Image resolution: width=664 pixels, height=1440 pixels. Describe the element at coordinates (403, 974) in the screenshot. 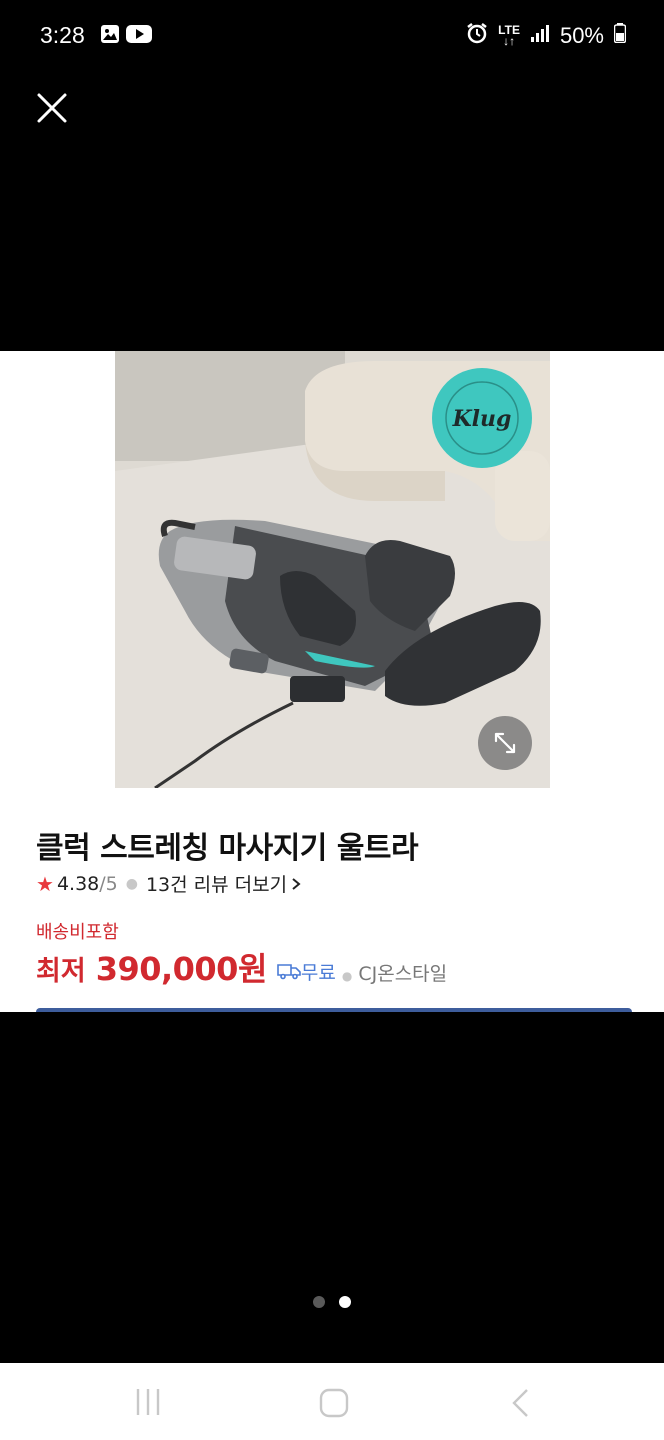

I see `seller-name: CJ온스타일` at that location.